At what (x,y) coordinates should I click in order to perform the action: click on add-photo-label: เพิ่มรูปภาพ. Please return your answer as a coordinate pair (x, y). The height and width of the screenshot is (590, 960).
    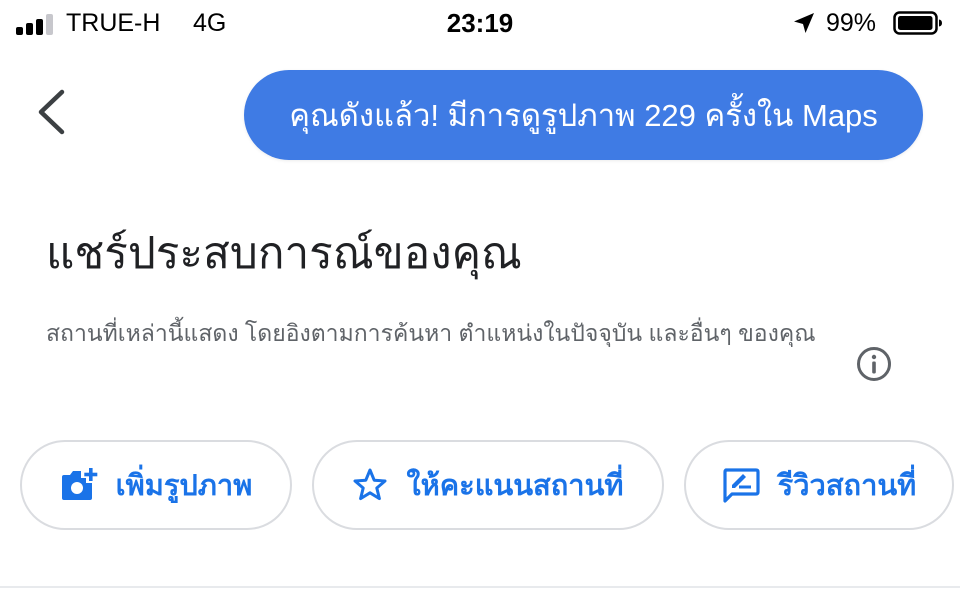
    Looking at the image, I should click on (184, 486).